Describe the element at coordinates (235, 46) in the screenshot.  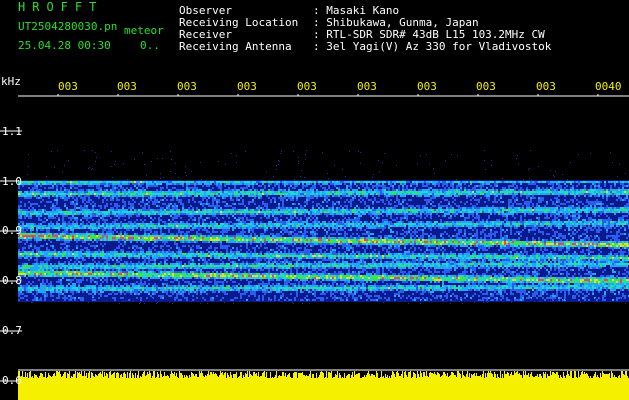
I see `info-antenna-label: Receiving Antenna` at that location.